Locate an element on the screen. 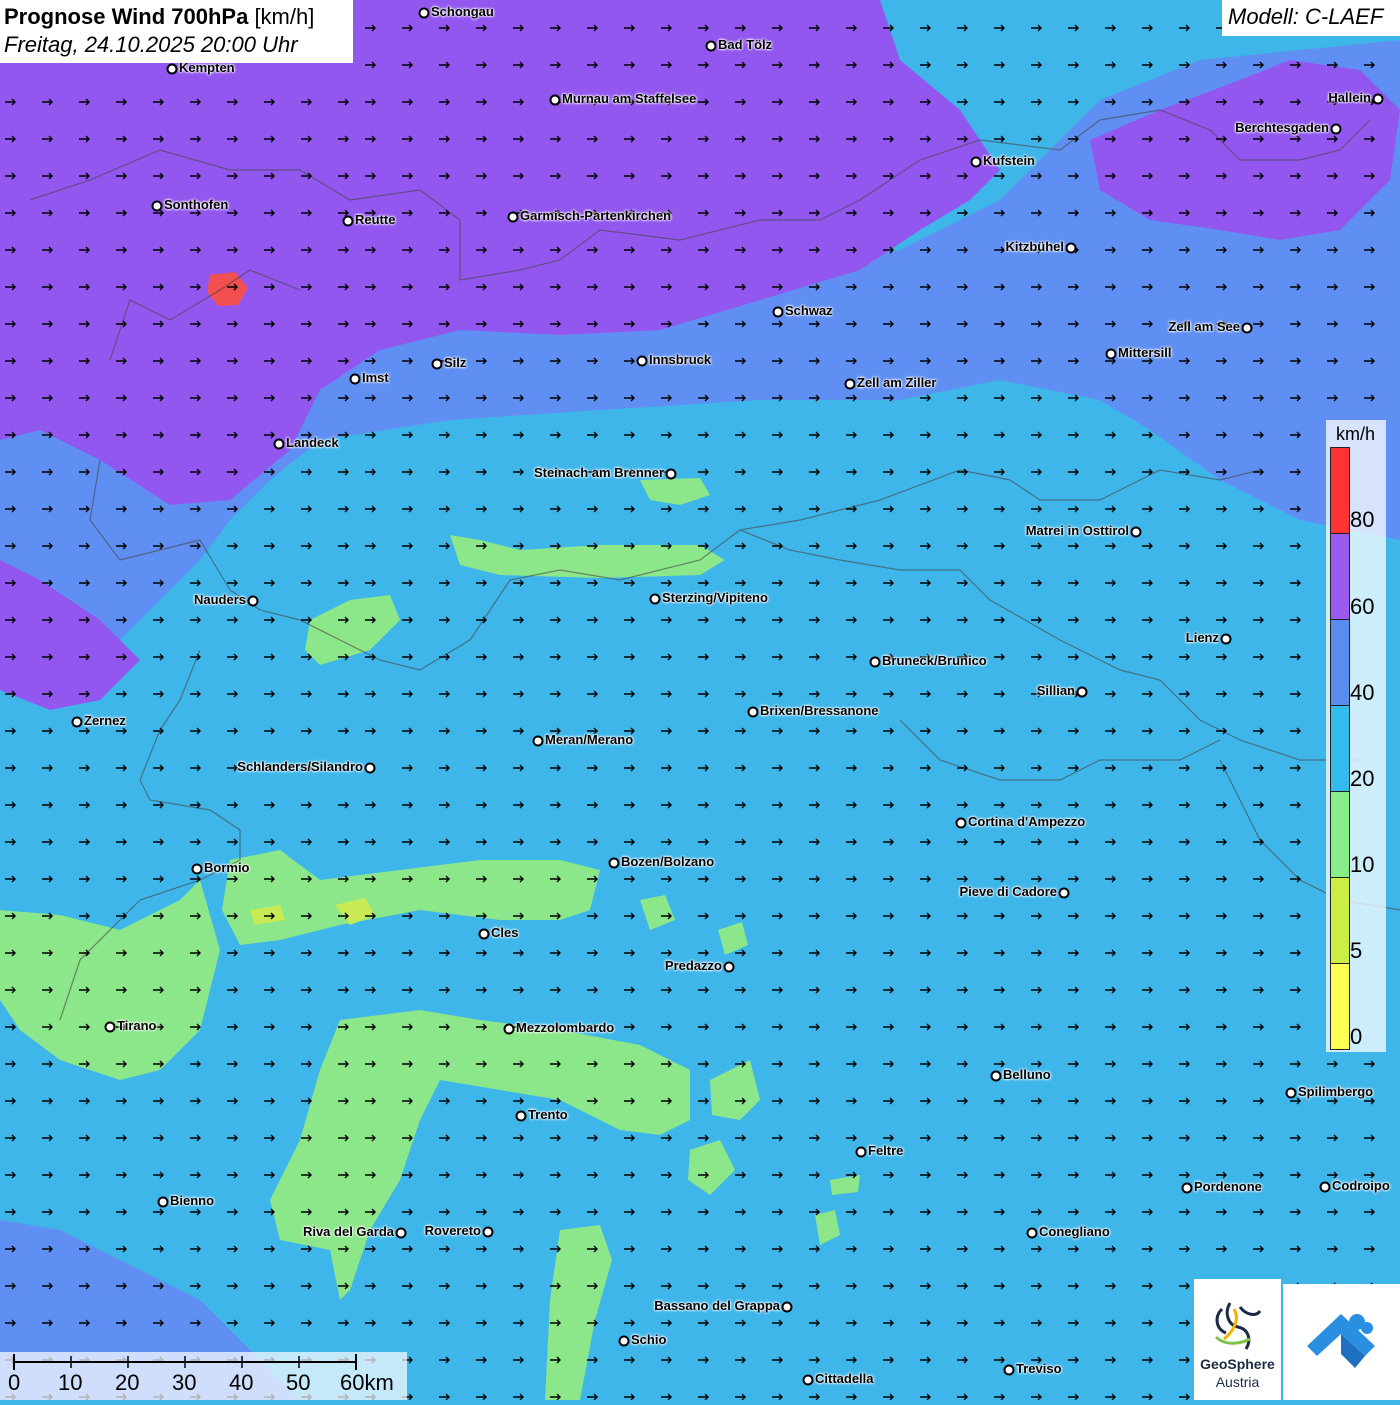 This screenshot has height=1405, width=1400. city-label: Pieve di Cadore is located at coordinates (1008, 891).